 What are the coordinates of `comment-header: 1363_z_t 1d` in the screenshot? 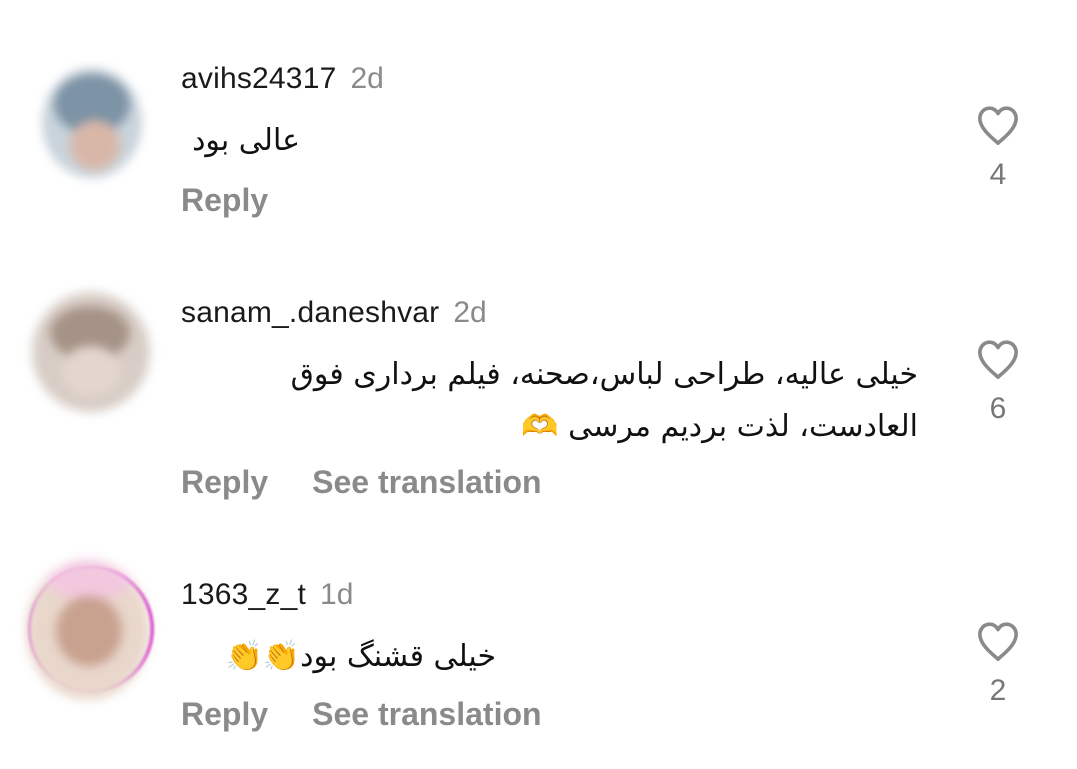 It's located at (267, 595).